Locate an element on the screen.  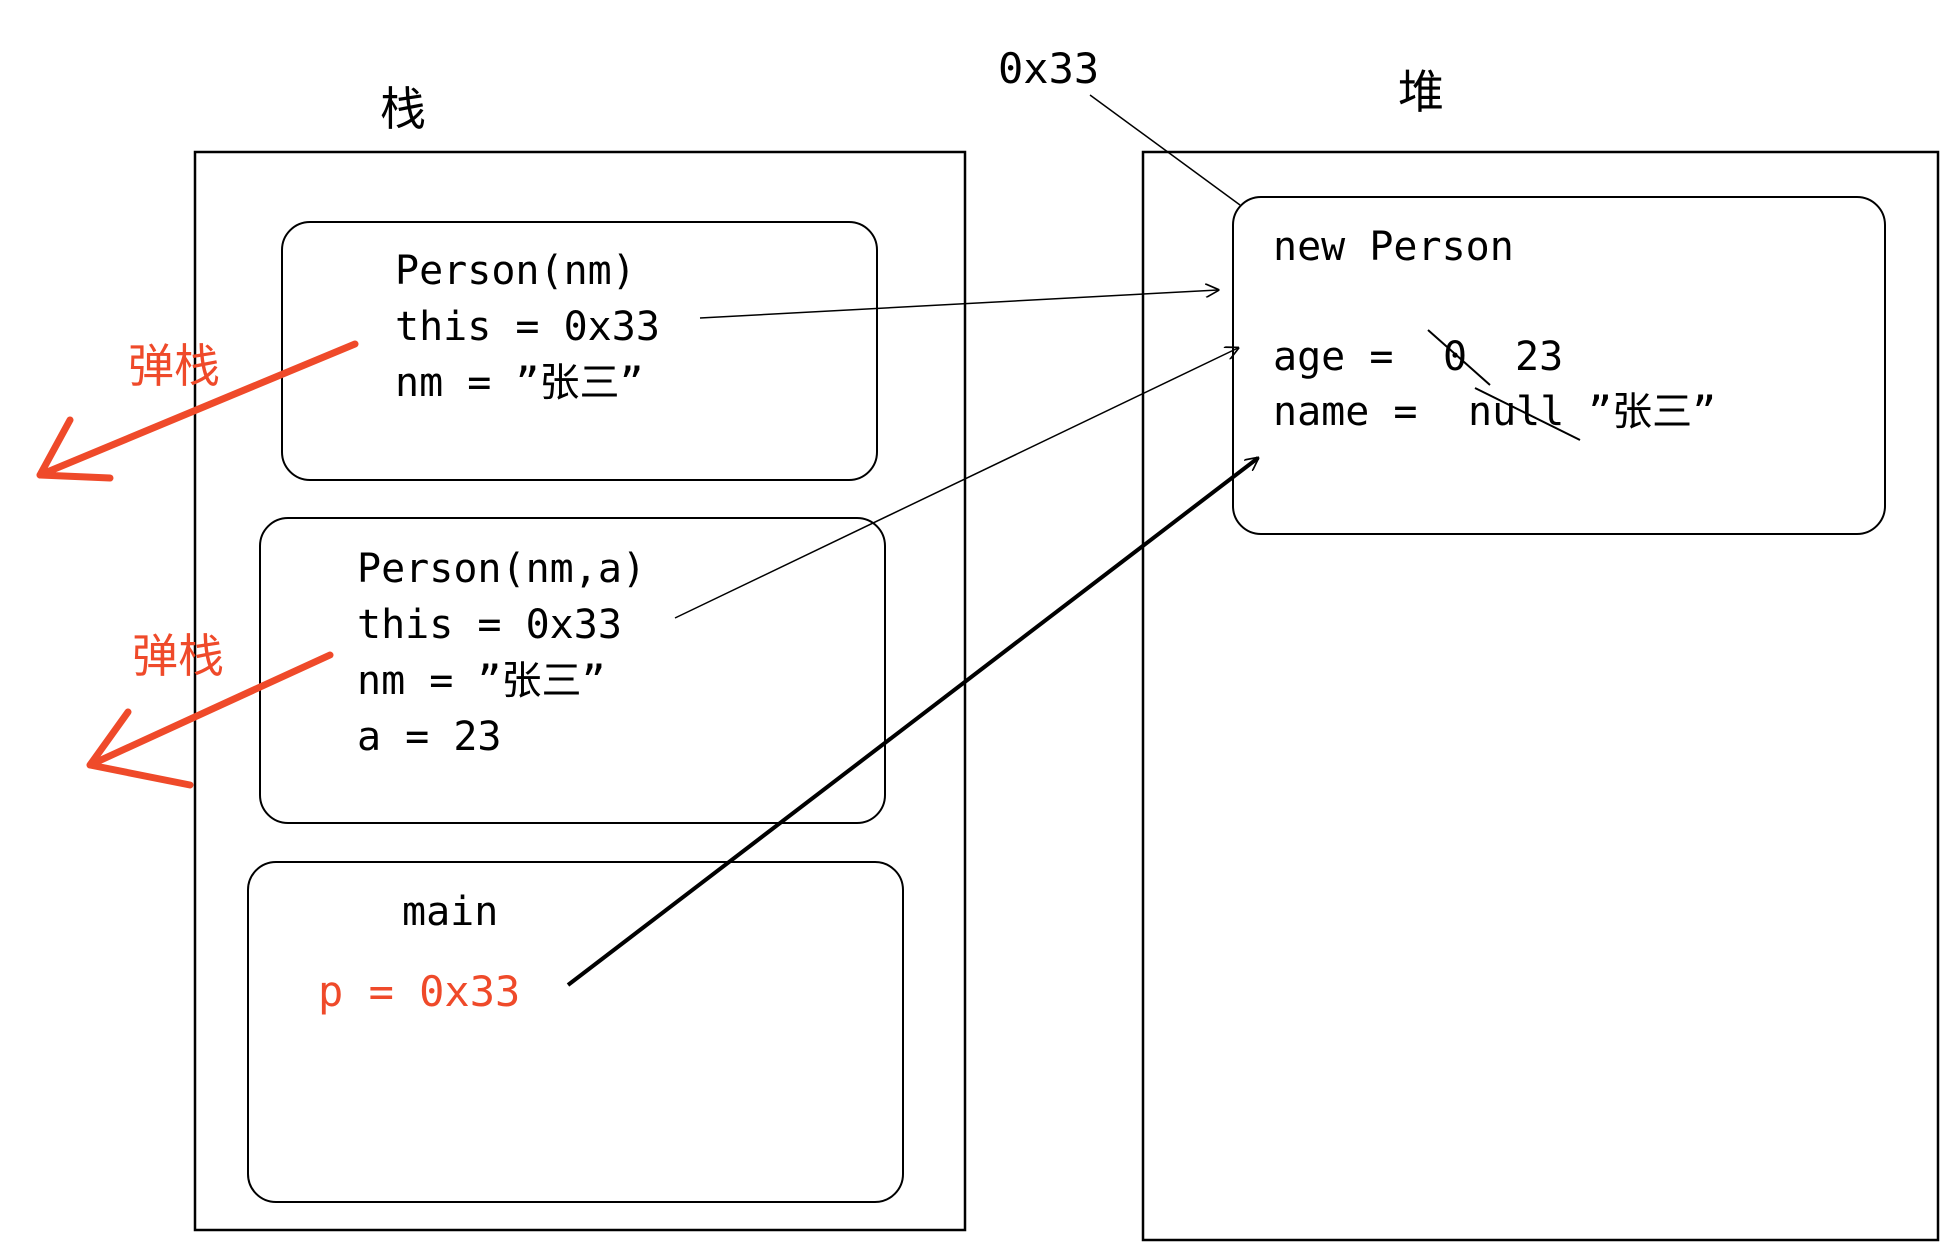
heap-age-old-value: 0 is located at coordinates (1455, 357).